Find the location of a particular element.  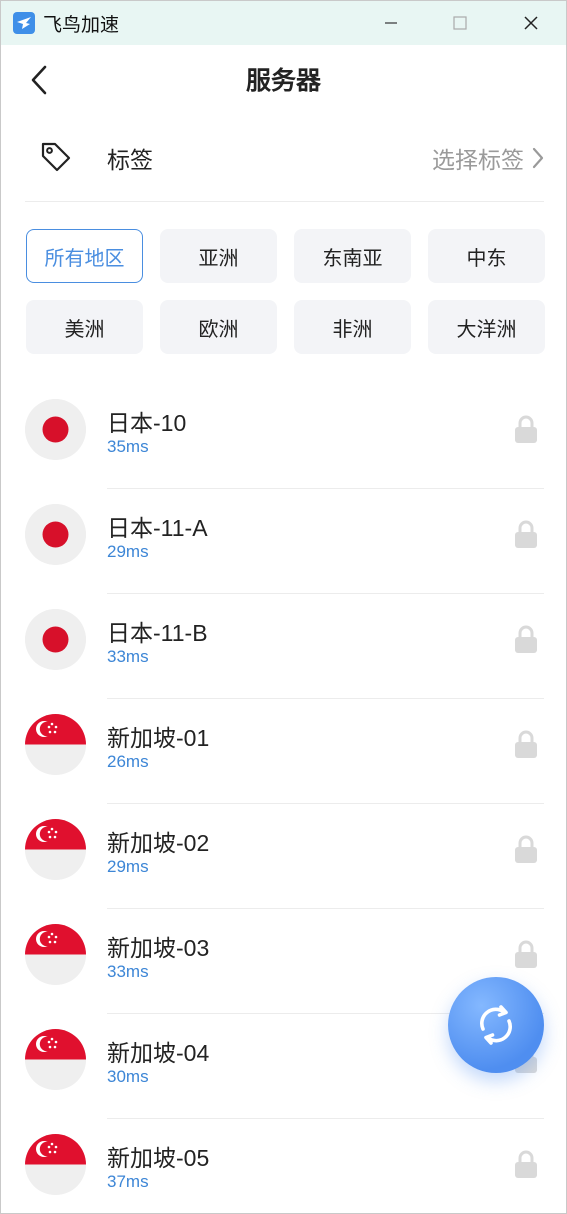

app-title: 飞鸟加速 is located at coordinates (81, 25).